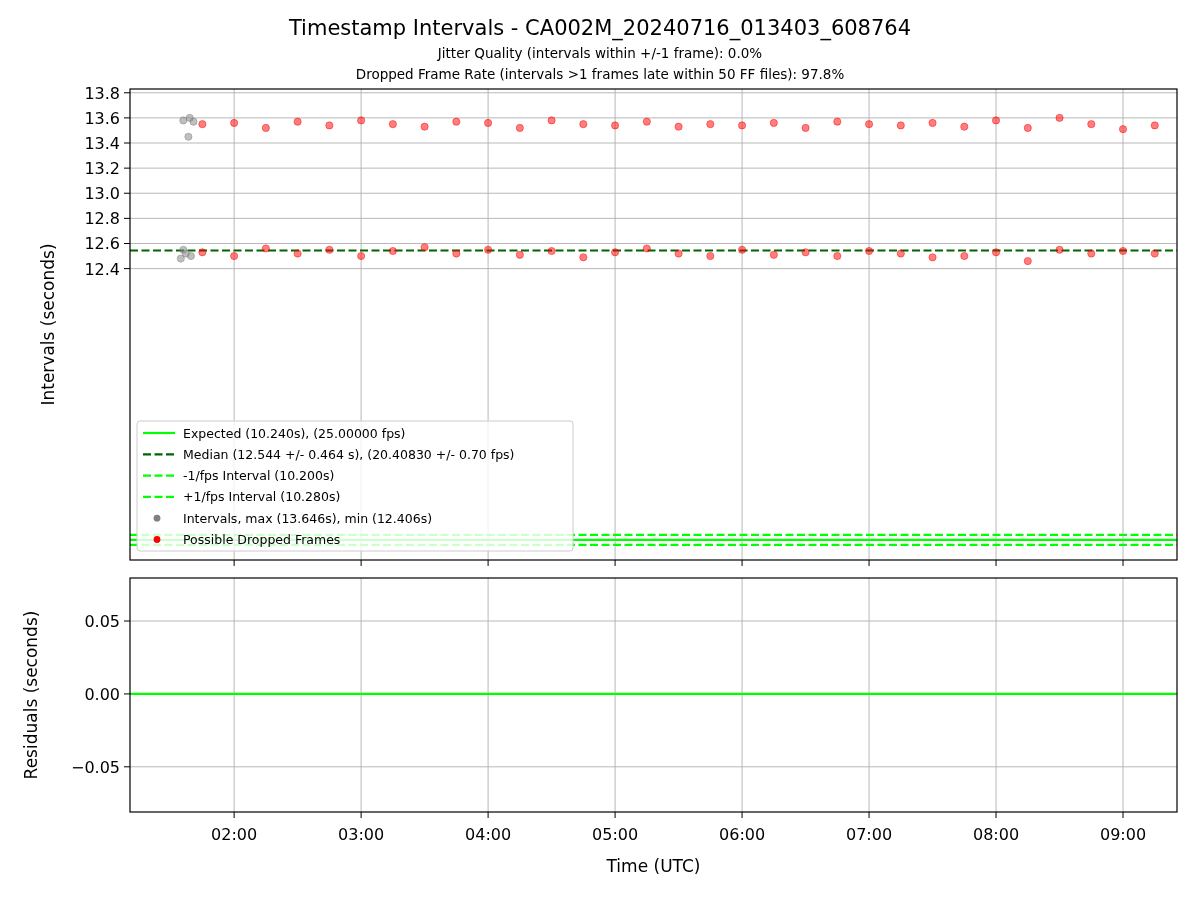  Describe the element at coordinates (361, 834) in the screenshot. I see `axis-tick-label: 03:00` at that location.